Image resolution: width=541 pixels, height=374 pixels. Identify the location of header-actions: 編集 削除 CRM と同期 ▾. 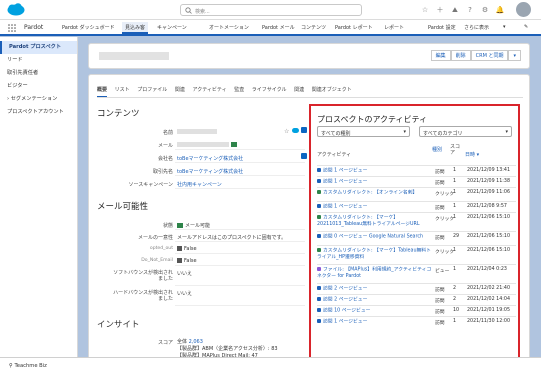
(475, 55).